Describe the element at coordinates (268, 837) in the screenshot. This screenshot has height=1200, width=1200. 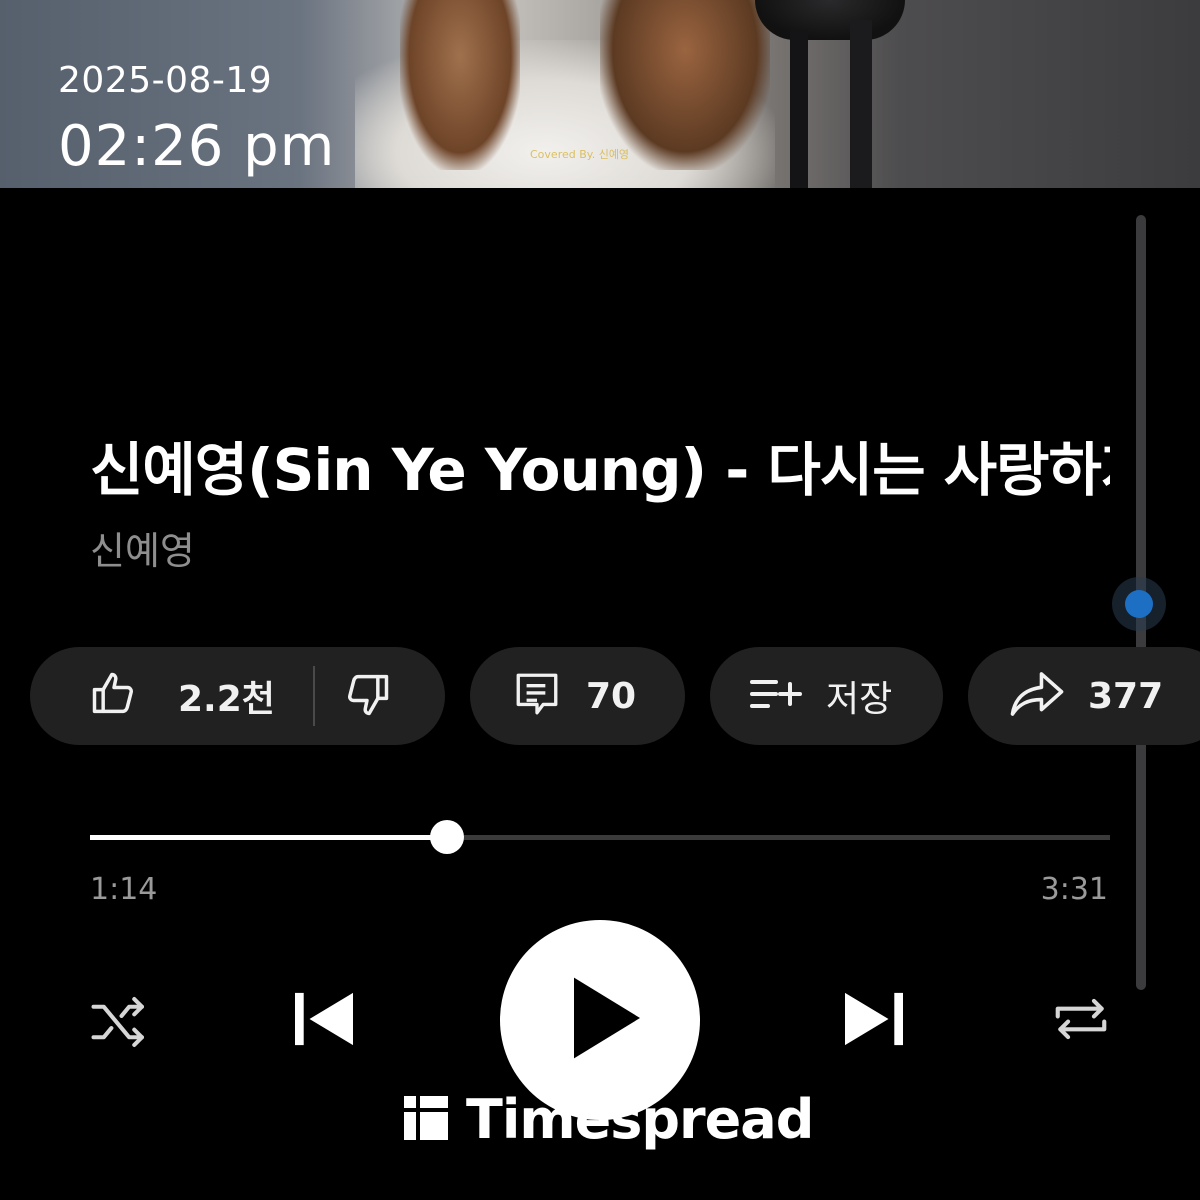
I see `progress-fill` at that location.